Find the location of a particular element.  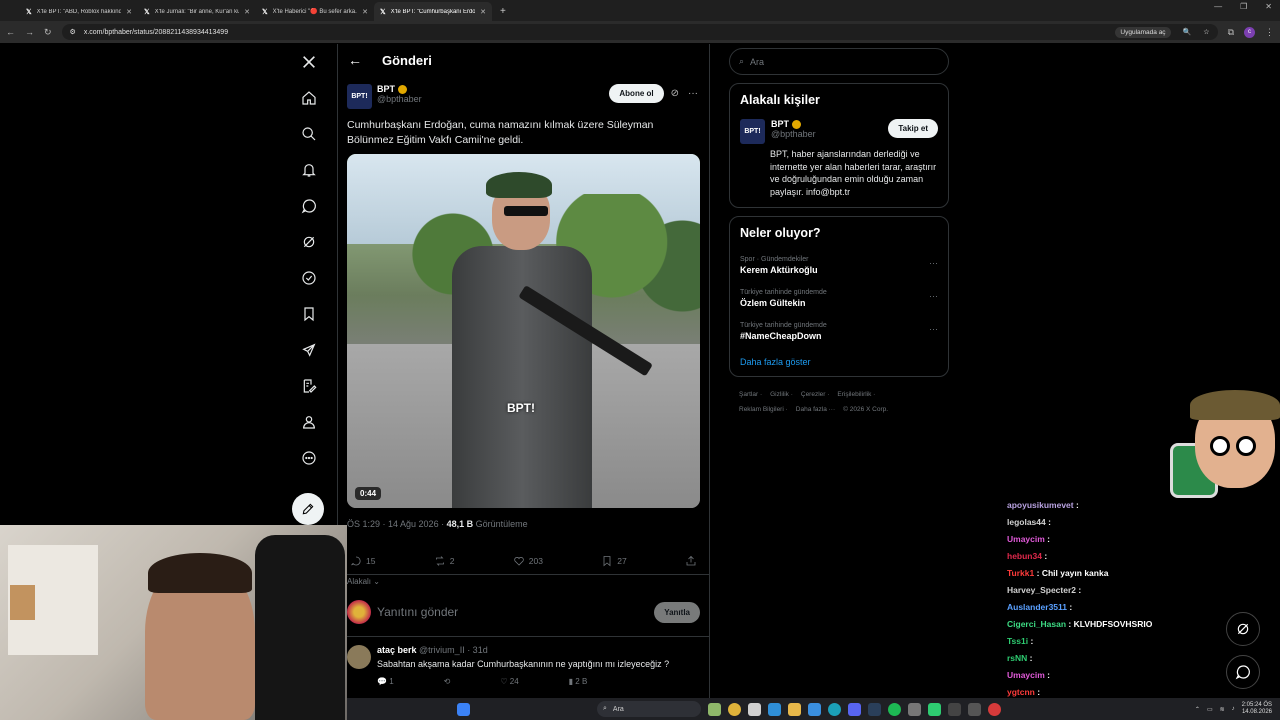

browser-tab: 𝕏 X'te Jurnali: "Bir anne, Kur'an ku... ✕ is located at coordinates (197, 11).